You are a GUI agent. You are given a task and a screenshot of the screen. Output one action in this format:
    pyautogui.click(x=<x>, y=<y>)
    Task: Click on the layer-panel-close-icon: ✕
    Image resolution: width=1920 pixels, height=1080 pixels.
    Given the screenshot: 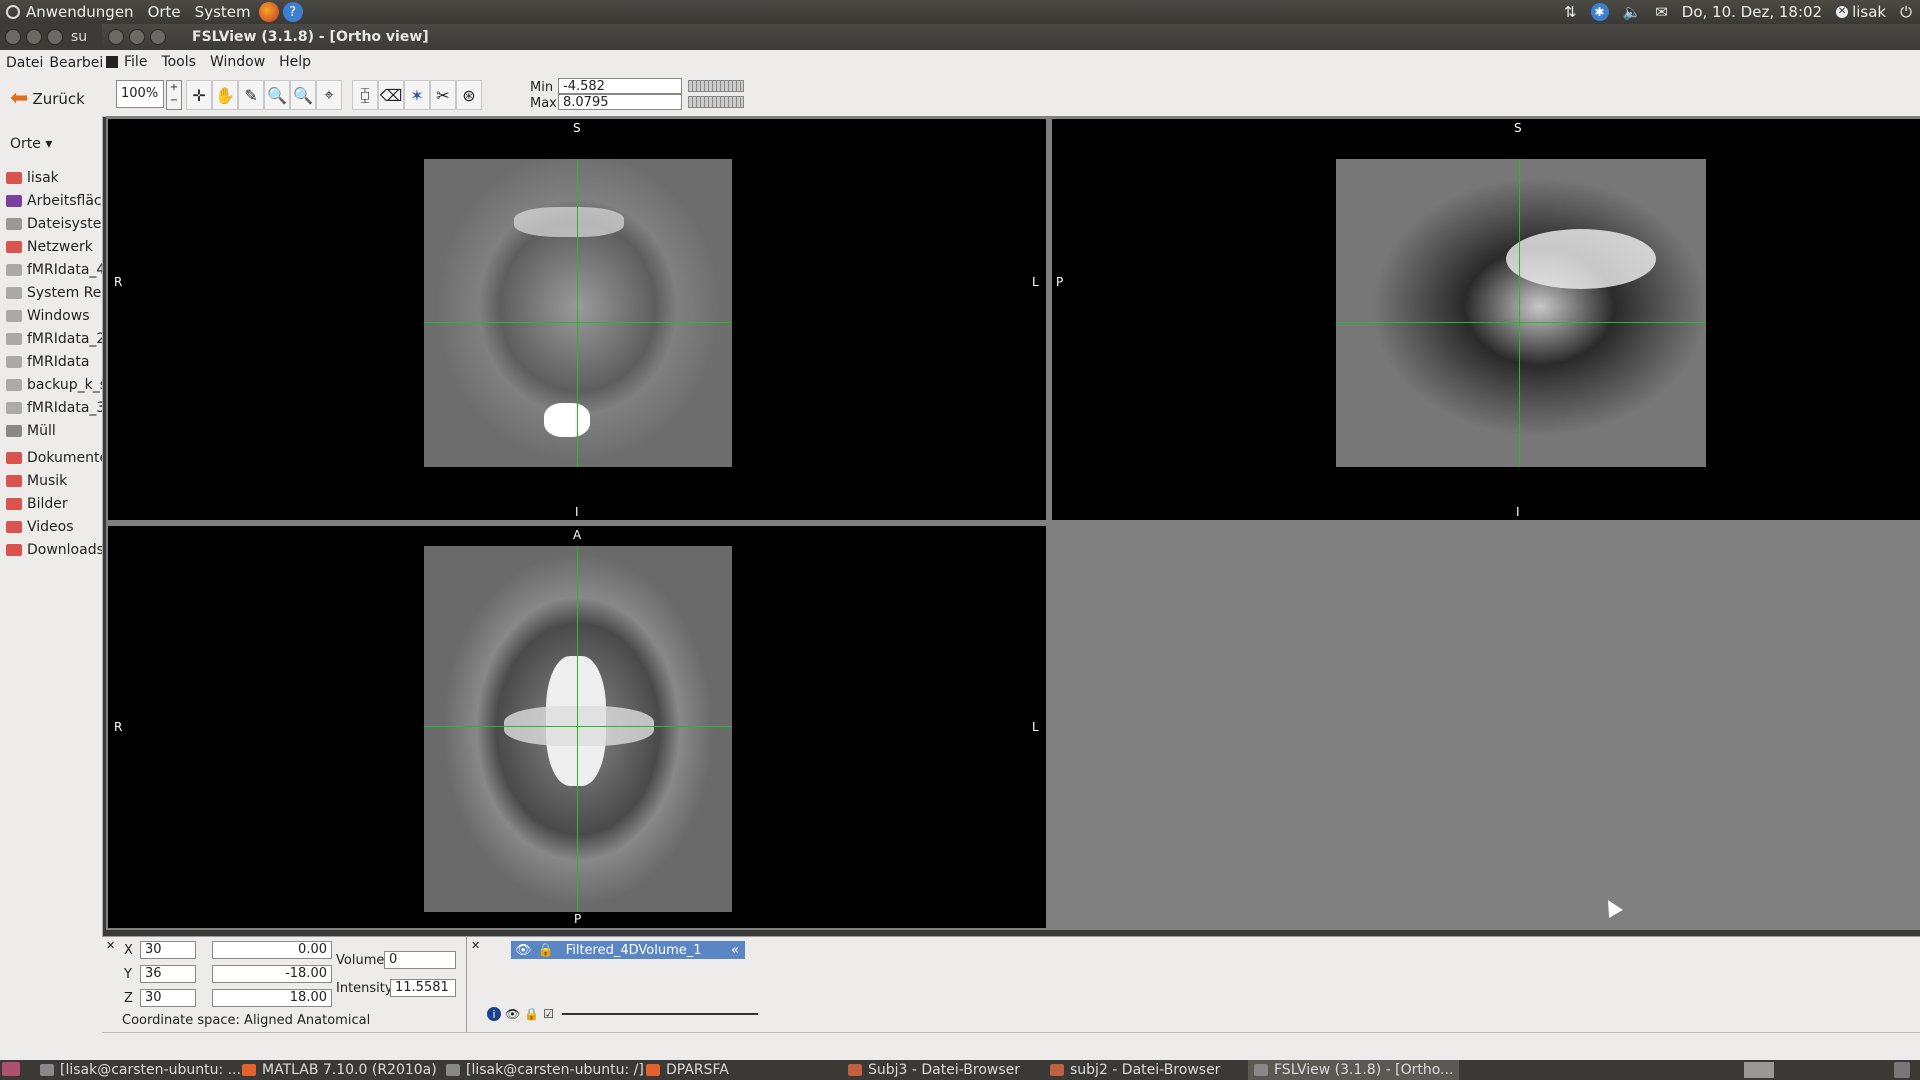 What is the action you would take?
    pyautogui.click(x=475, y=945)
    